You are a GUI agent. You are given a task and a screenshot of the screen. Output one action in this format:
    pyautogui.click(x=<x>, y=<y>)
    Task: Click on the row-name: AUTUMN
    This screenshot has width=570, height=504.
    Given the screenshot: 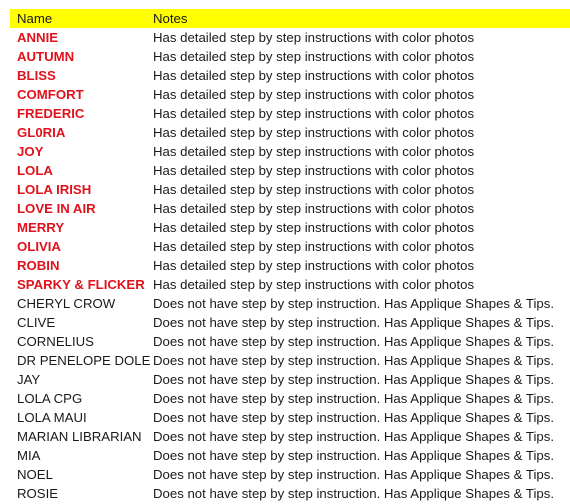 What is the action you would take?
    pyautogui.click(x=46, y=56)
    